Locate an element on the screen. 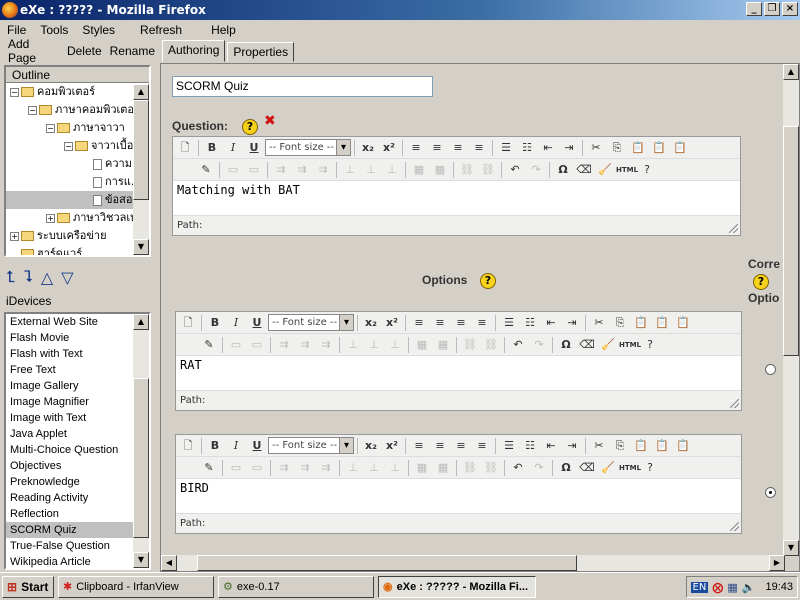 Image resolution: width=800 pixels, height=600 pixels. menu-refresh: Refresh is located at coordinates (155, 30).